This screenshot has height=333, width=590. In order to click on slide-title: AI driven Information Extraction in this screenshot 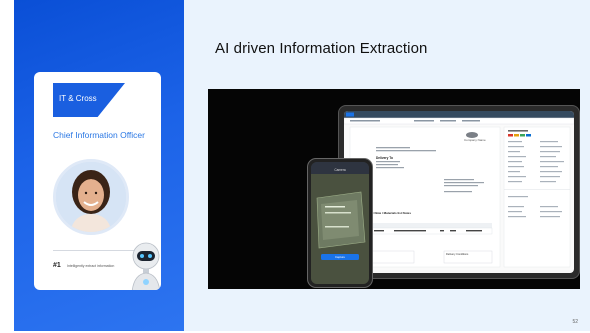, I will do `click(321, 48)`.